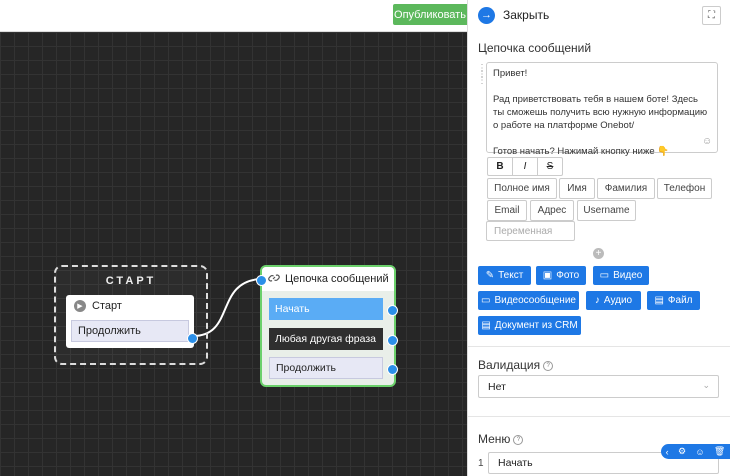 The image size is (730, 476). I want to click on add-file-button: ▤ Файл, so click(673, 300).